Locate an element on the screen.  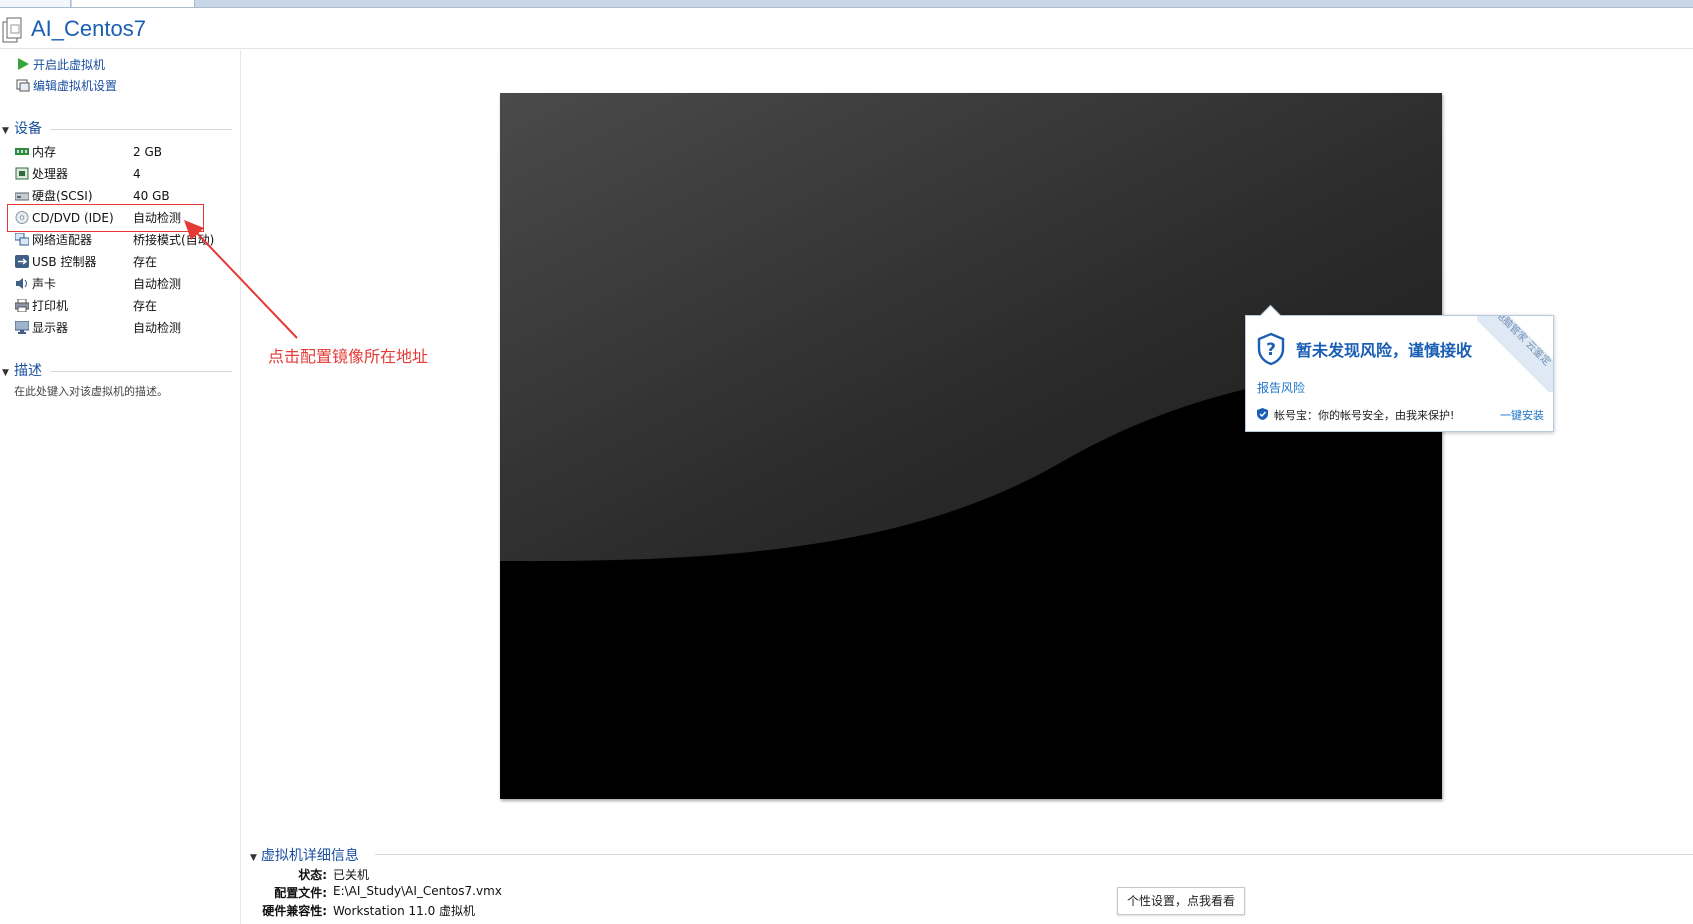
device-name: 显示器 is located at coordinates (50, 328).